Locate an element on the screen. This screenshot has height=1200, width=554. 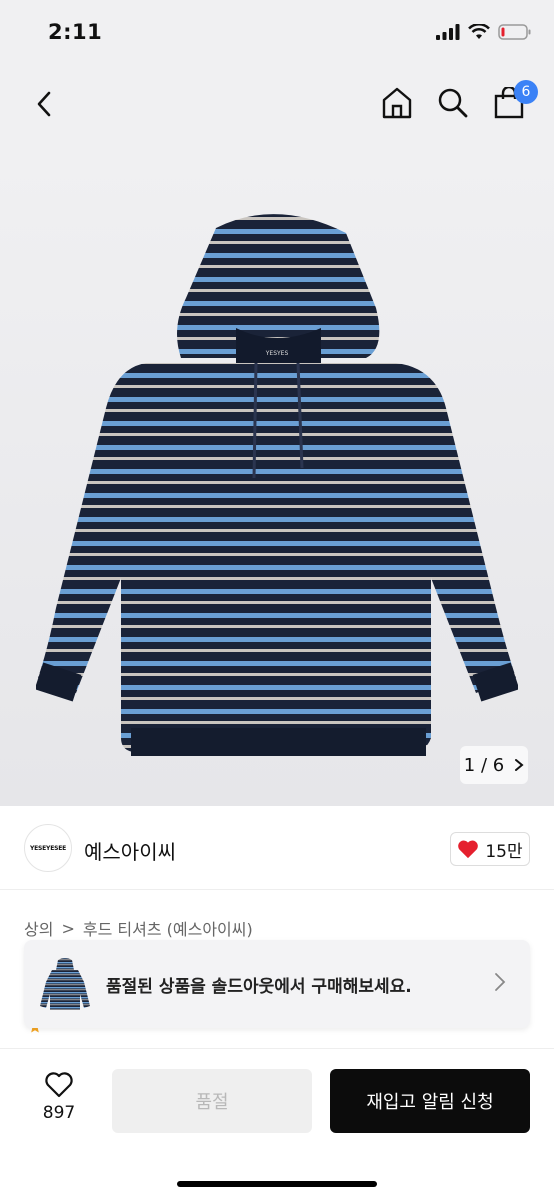
wifi-icon is located at coordinates (479, 33).